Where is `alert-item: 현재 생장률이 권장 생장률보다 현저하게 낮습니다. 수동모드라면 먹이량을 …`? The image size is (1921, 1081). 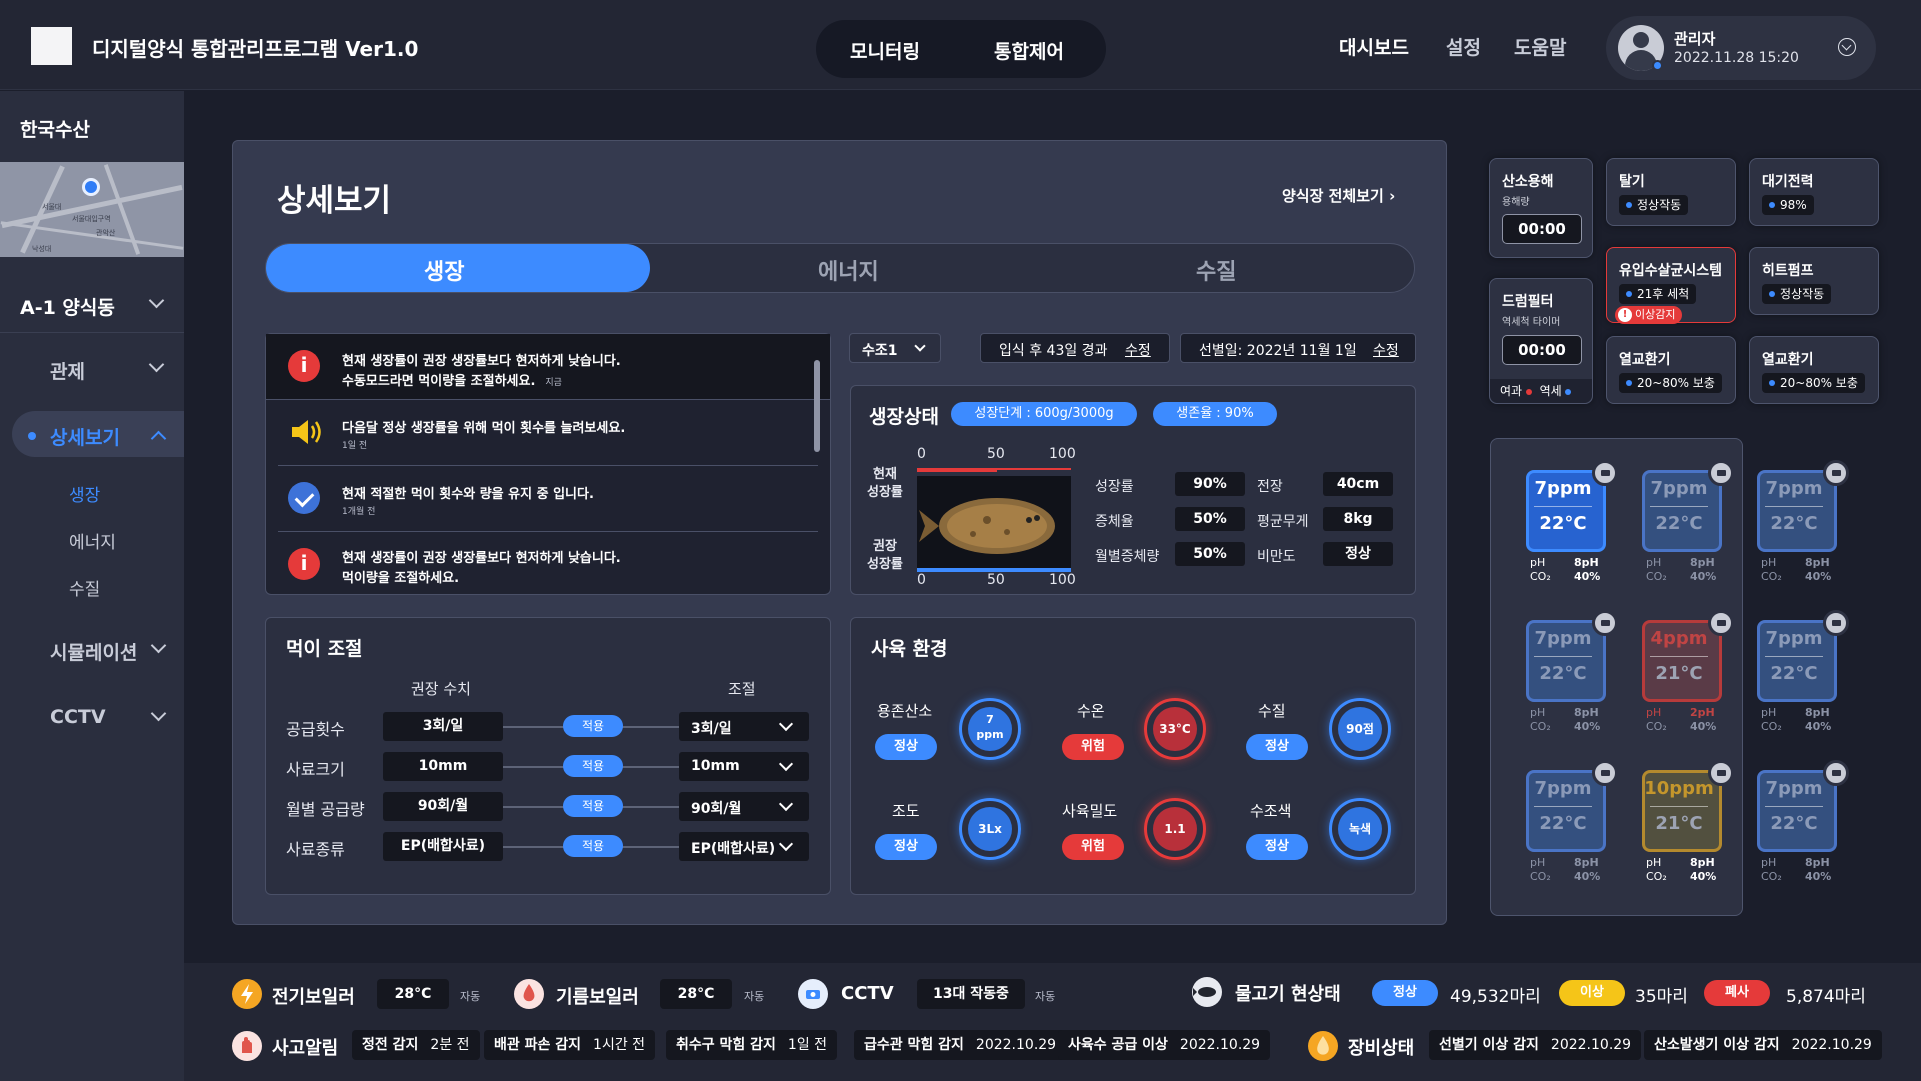 alert-item: 현재 생장률이 권장 생장률보다 현저하게 낮습니다. 수동모드라면 먹이량을 … is located at coordinates (548, 367).